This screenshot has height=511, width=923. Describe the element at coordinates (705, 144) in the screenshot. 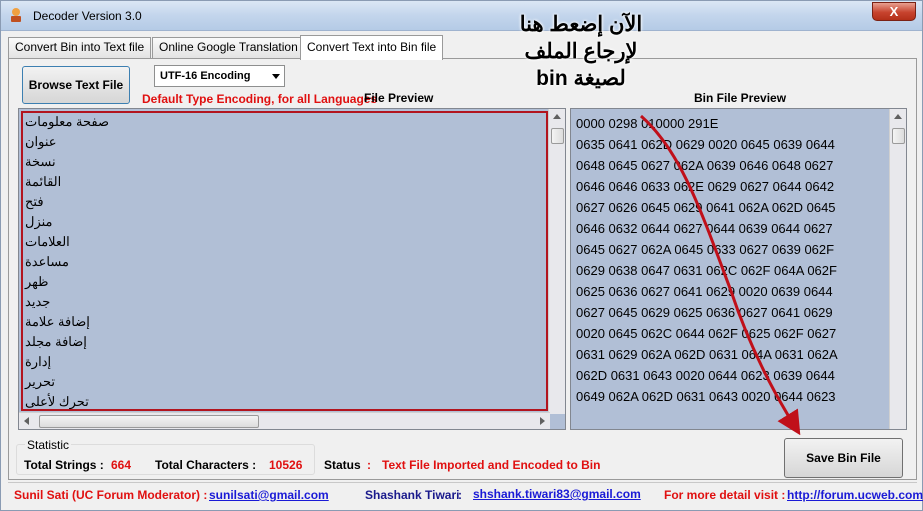

I see `bin-preview-line: 0635 0641 062D 0629 0020 0645 0639 0644` at that location.